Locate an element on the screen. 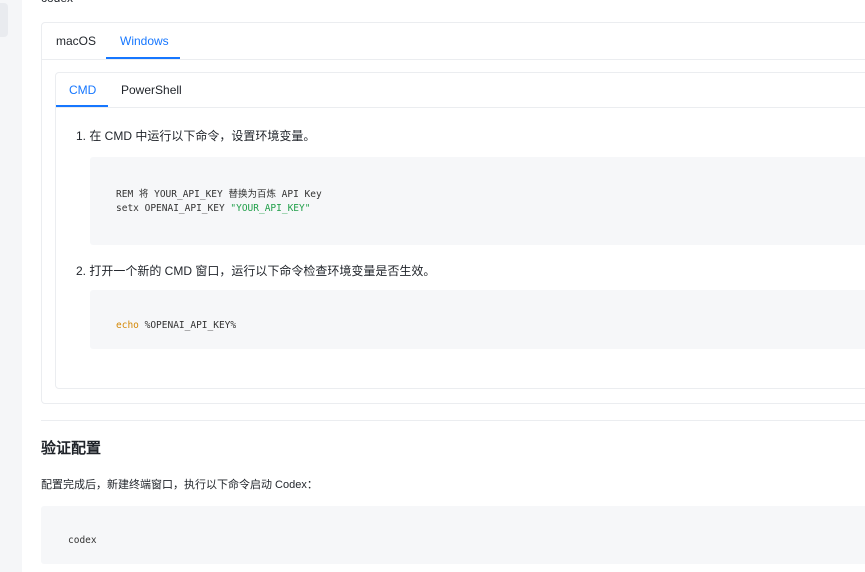 The height and width of the screenshot is (572, 865). step-2-text: 2. 打开一个新的 CMD 窗口，运行以下命令检查环境变量是否生效。 is located at coordinates (256, 271).